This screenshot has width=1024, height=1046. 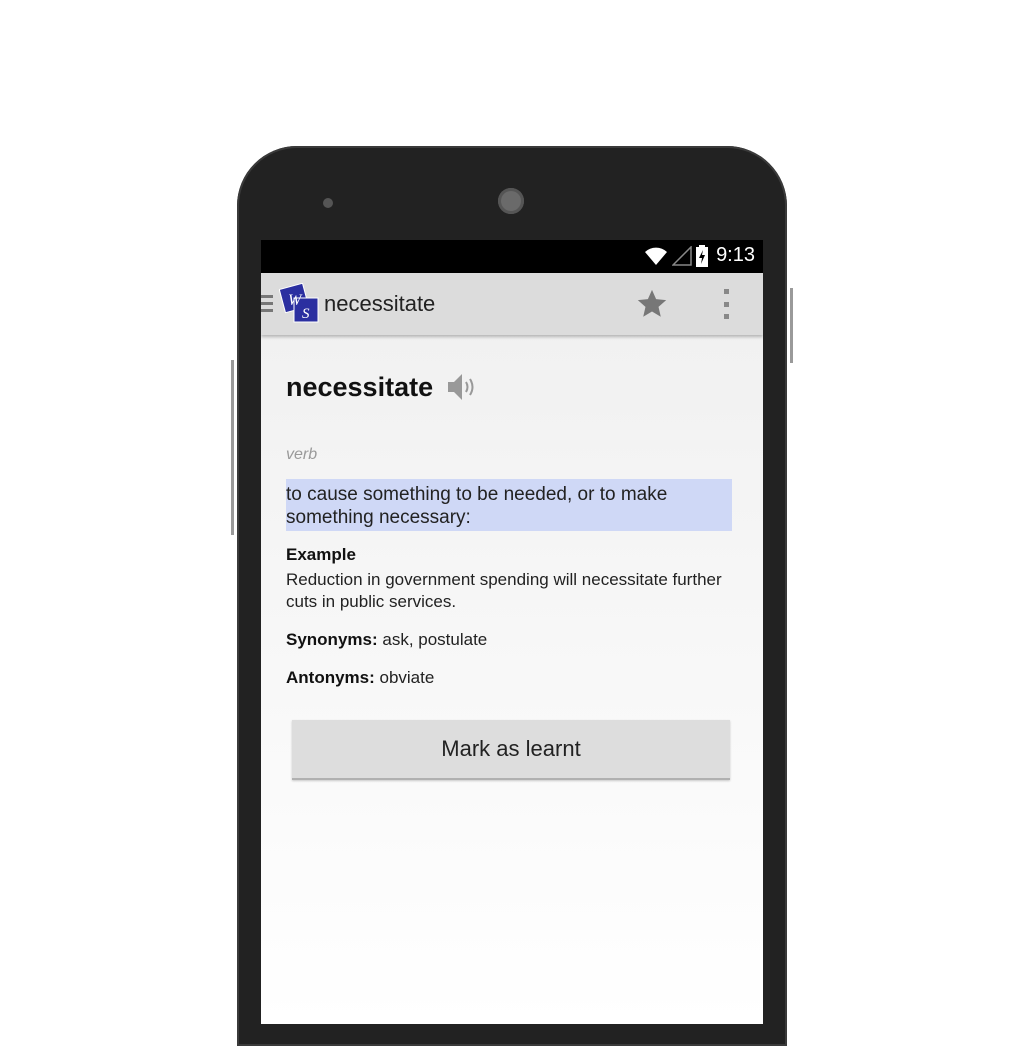 What do you see at coordinates (791, 325) in the screenshot?
I see `power-button` at bounding box center [791, 325].